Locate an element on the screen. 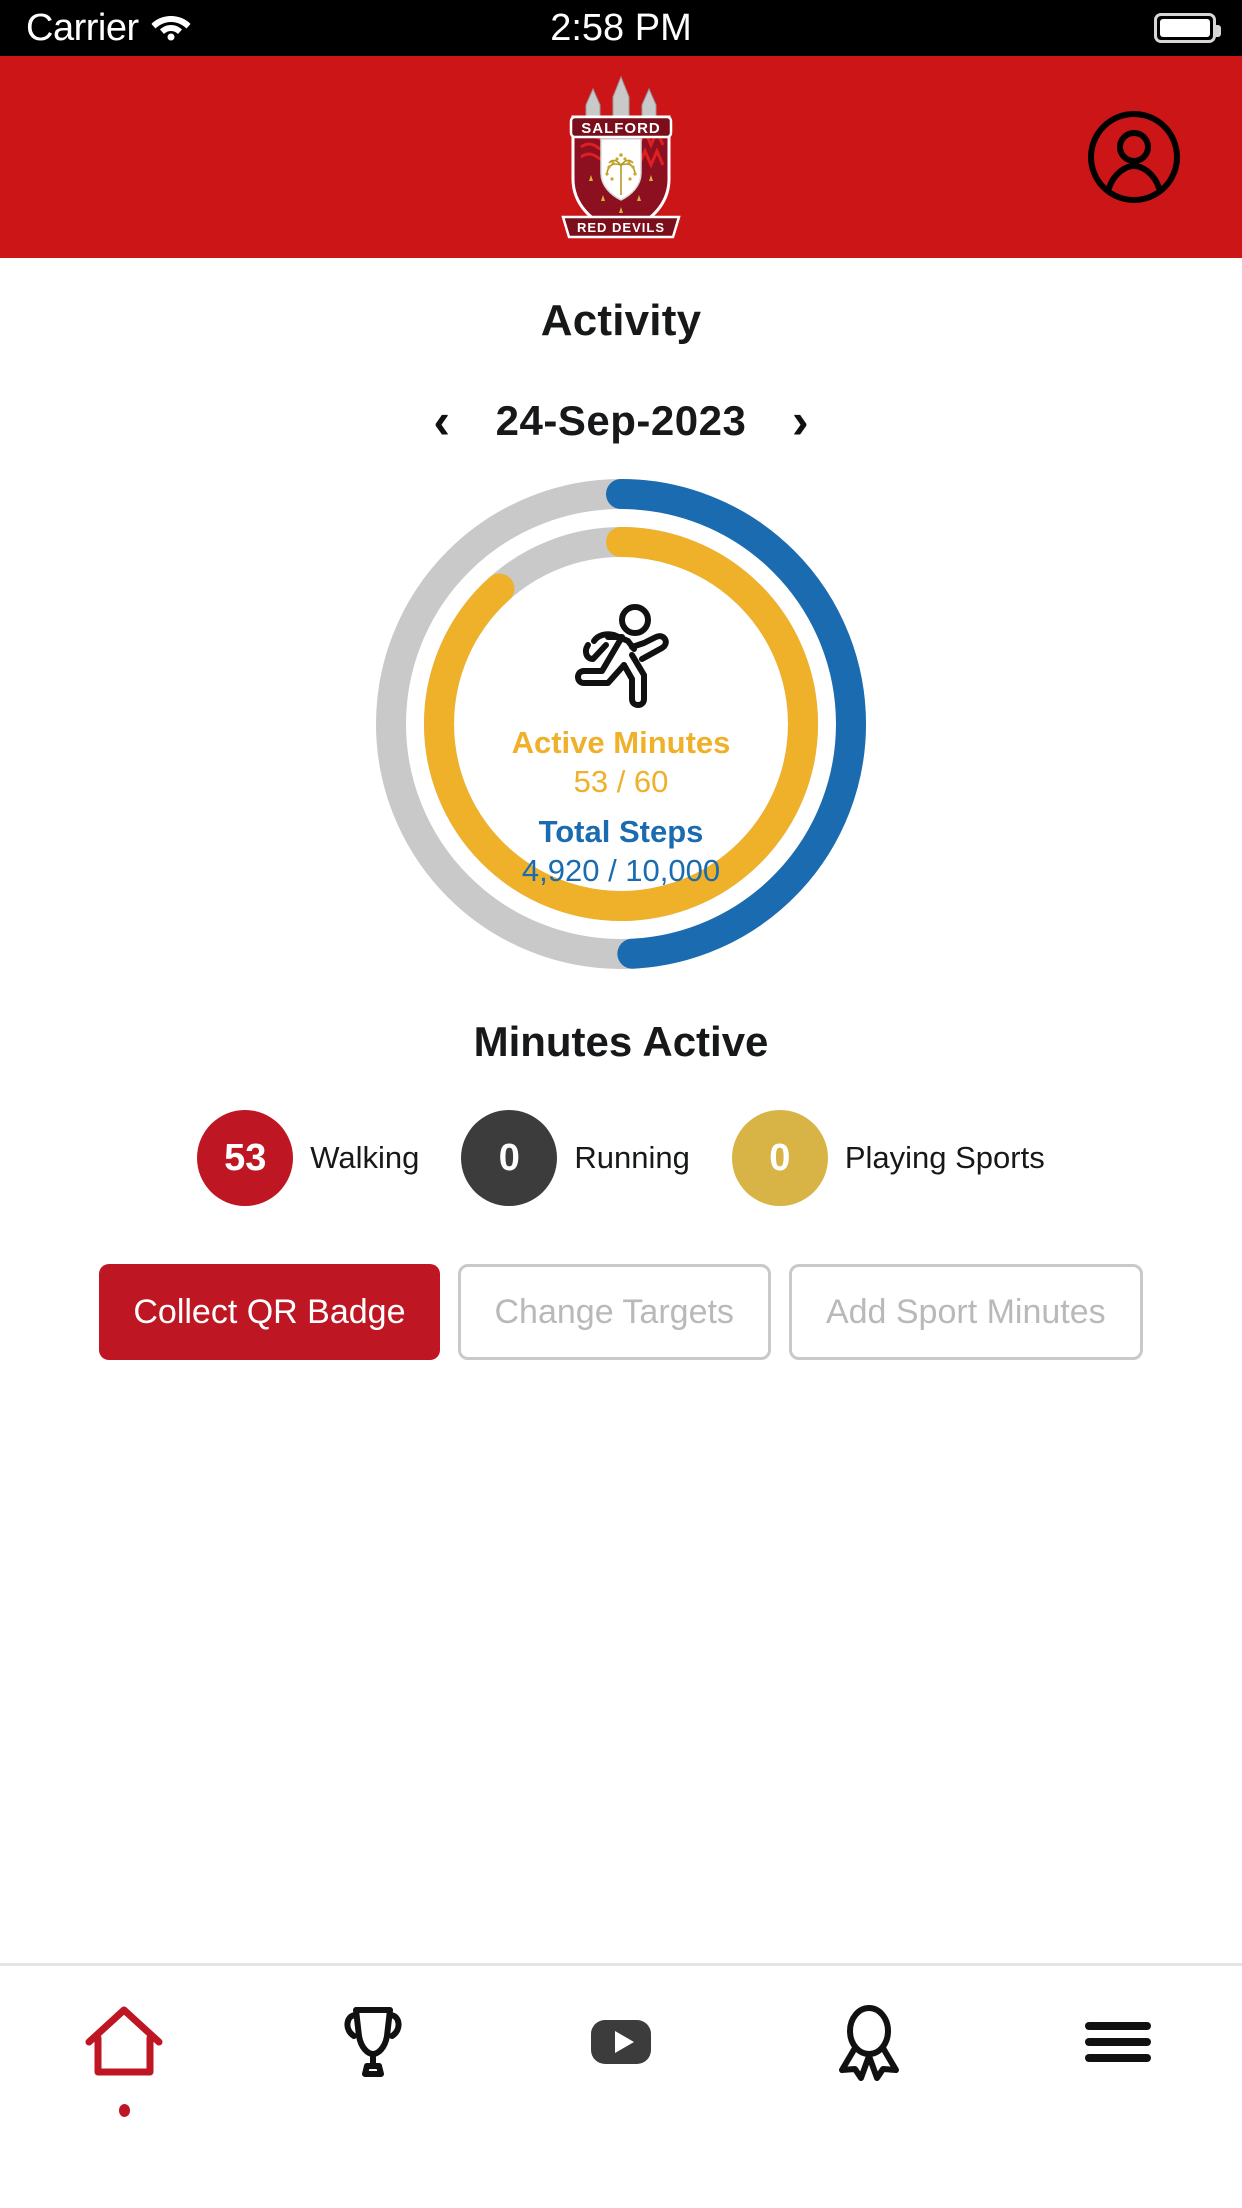 This screenshot has height=2208, width=1242. tab-home is located at coordinates (124, 2059).